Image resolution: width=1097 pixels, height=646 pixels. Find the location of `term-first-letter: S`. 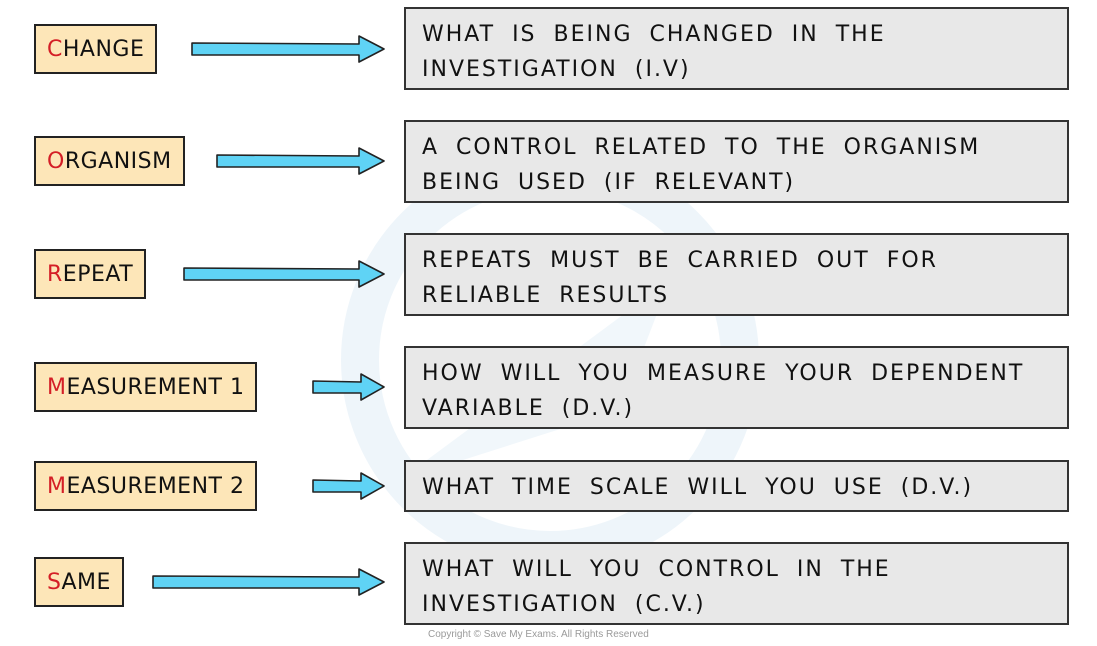

term-first-letter: S is located at coordinates (54, 582).